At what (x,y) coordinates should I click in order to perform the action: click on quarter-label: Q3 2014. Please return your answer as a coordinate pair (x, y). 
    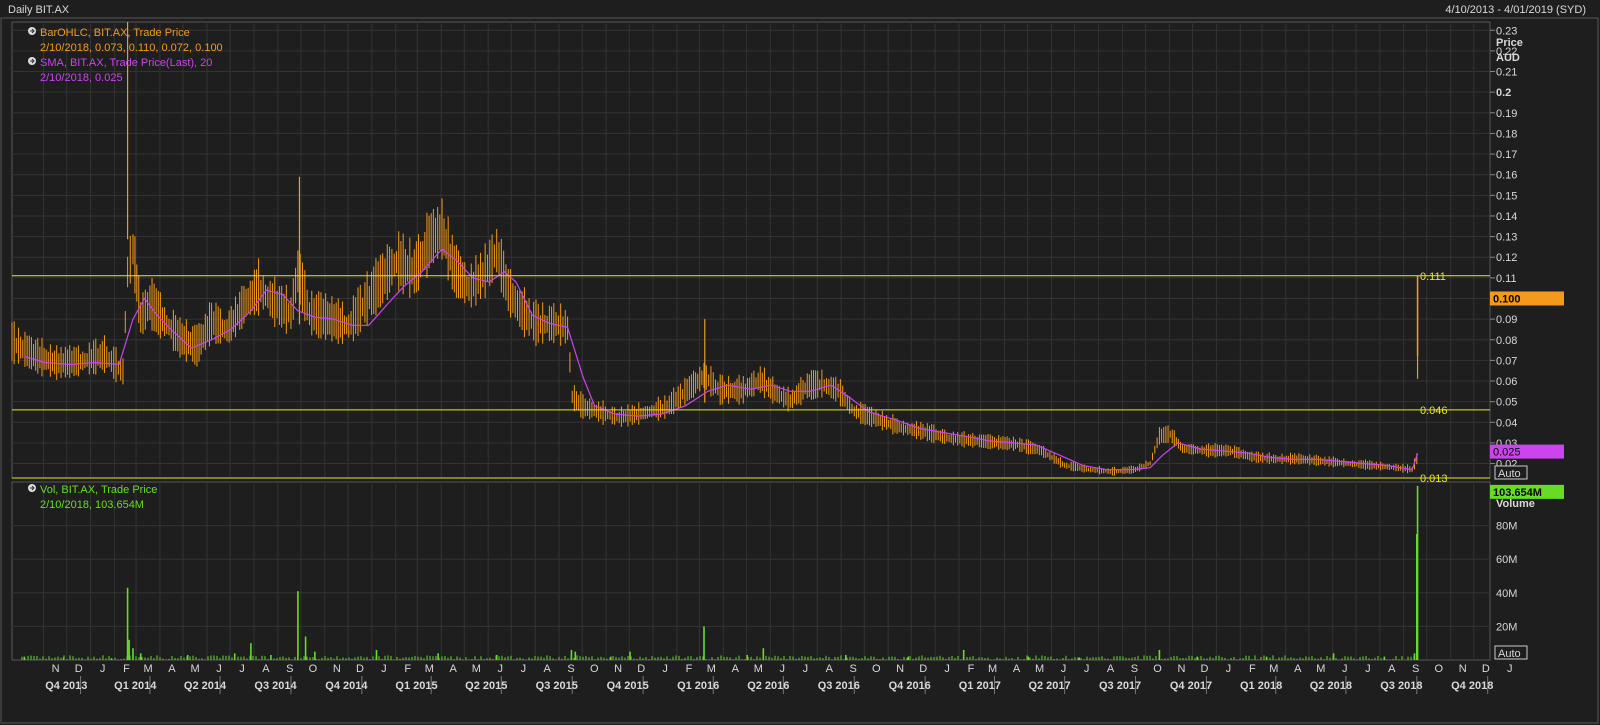
    Looking at the image, I should click on (275, 686).